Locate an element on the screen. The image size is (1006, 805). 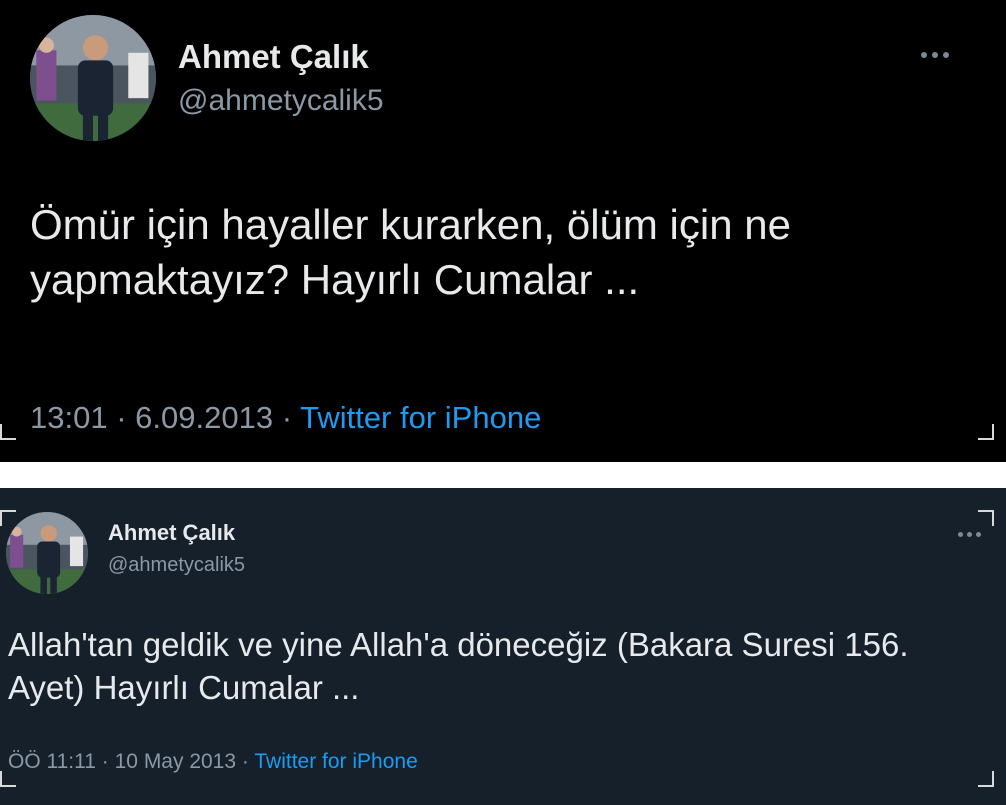
tweet-date: 6.09.2013 is located at coordinates (204, 417).